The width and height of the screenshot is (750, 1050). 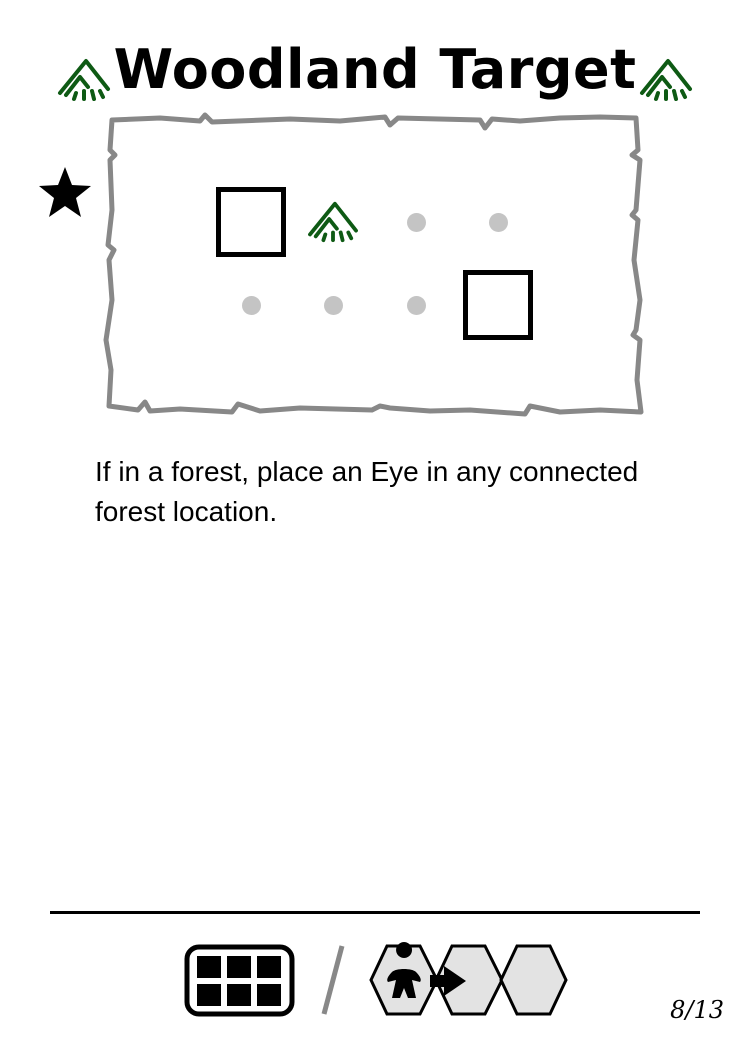 What do you see at coordinates (65, 192) in the screenshot?
I see `star-icon` at bounding box center [65, 192].